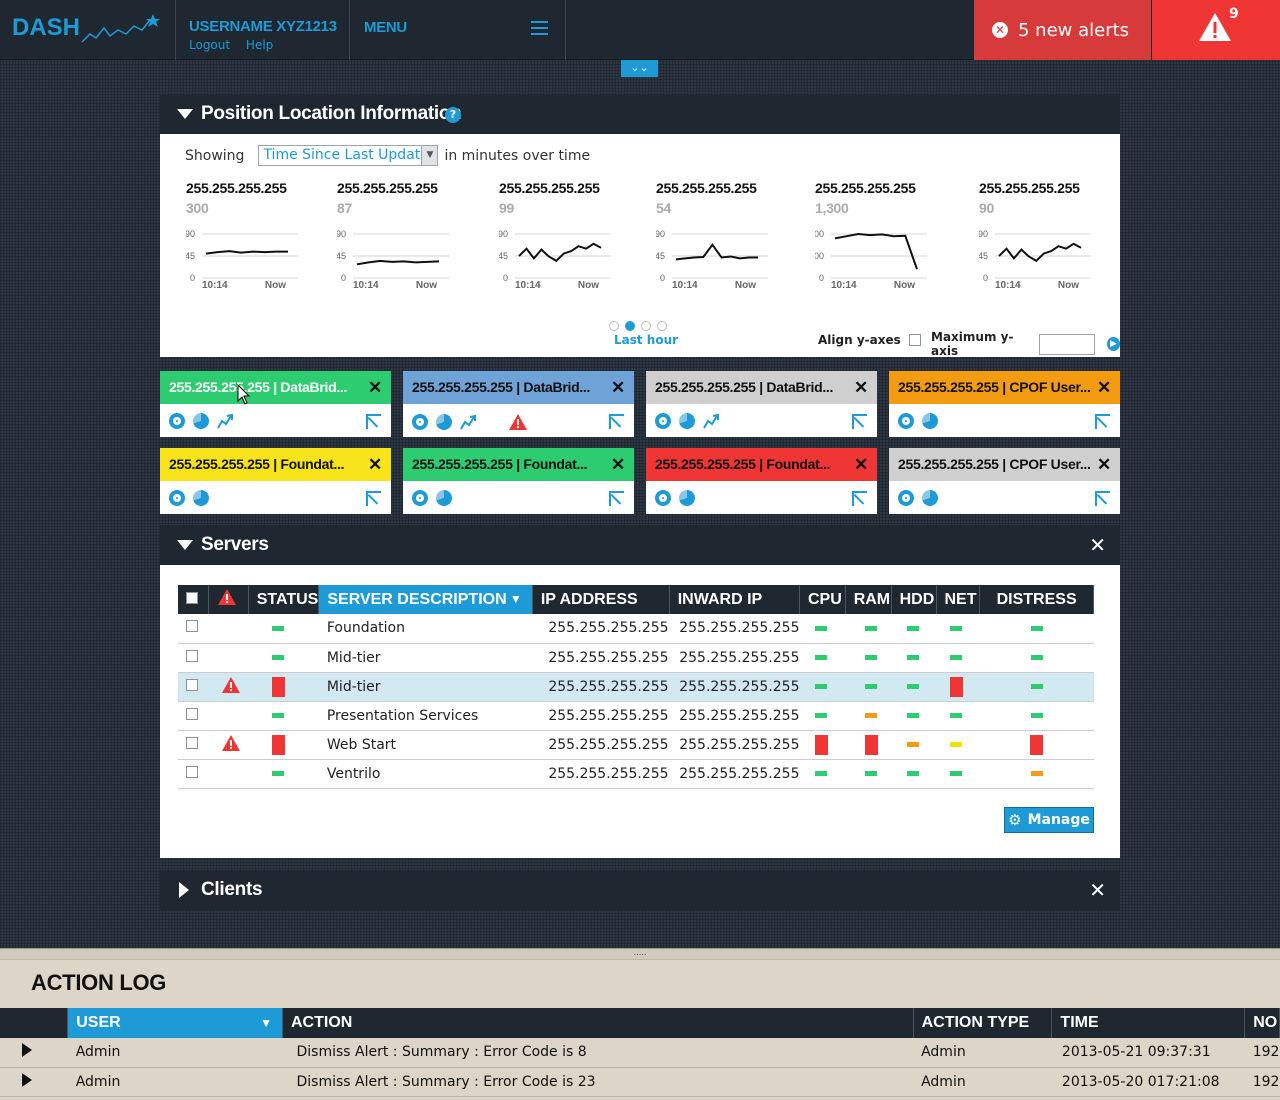 This screenshot has width=1280, height=1100. Describe the element at coordinates (256, 245) in the screenshot. I see `sparkline-card: 255.255.255.255 300 90 45 0 10:14 Now` at that location.